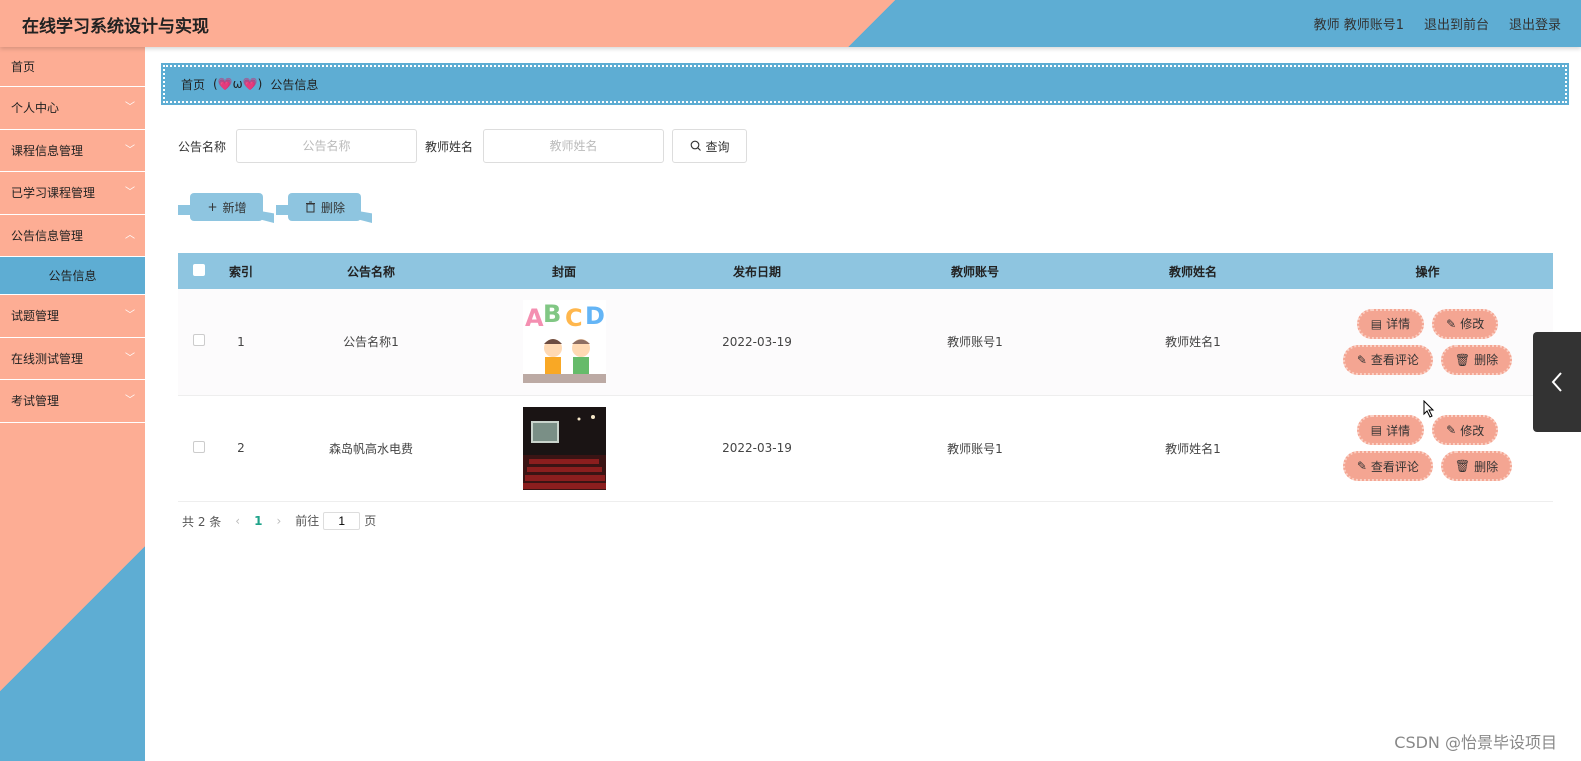  What do you see at coordinates (234, 207) in the screenshot?
I see `add-label: 新增` at bounding box center [234, 207].